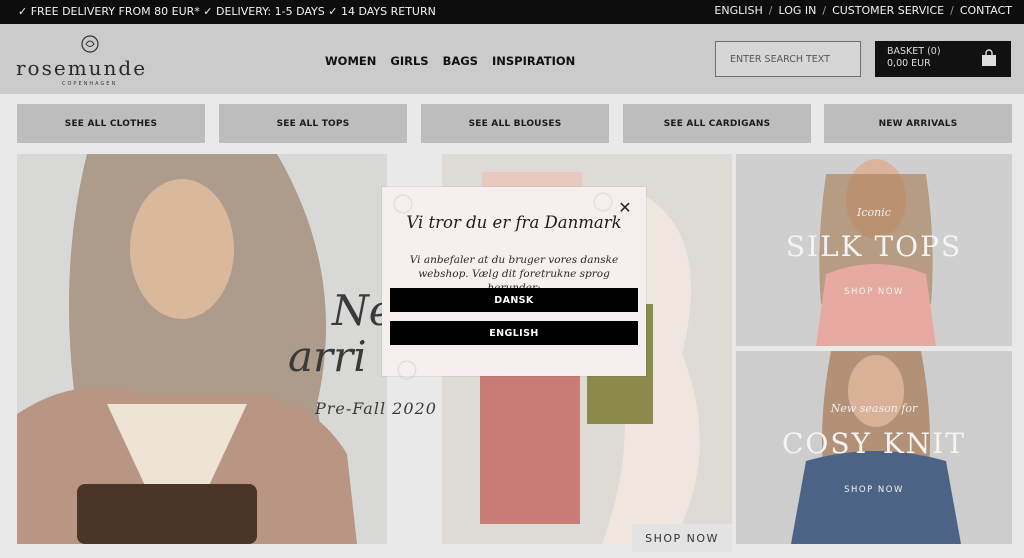  I want to click on dansk-button: DANSK, so click(514, 300).